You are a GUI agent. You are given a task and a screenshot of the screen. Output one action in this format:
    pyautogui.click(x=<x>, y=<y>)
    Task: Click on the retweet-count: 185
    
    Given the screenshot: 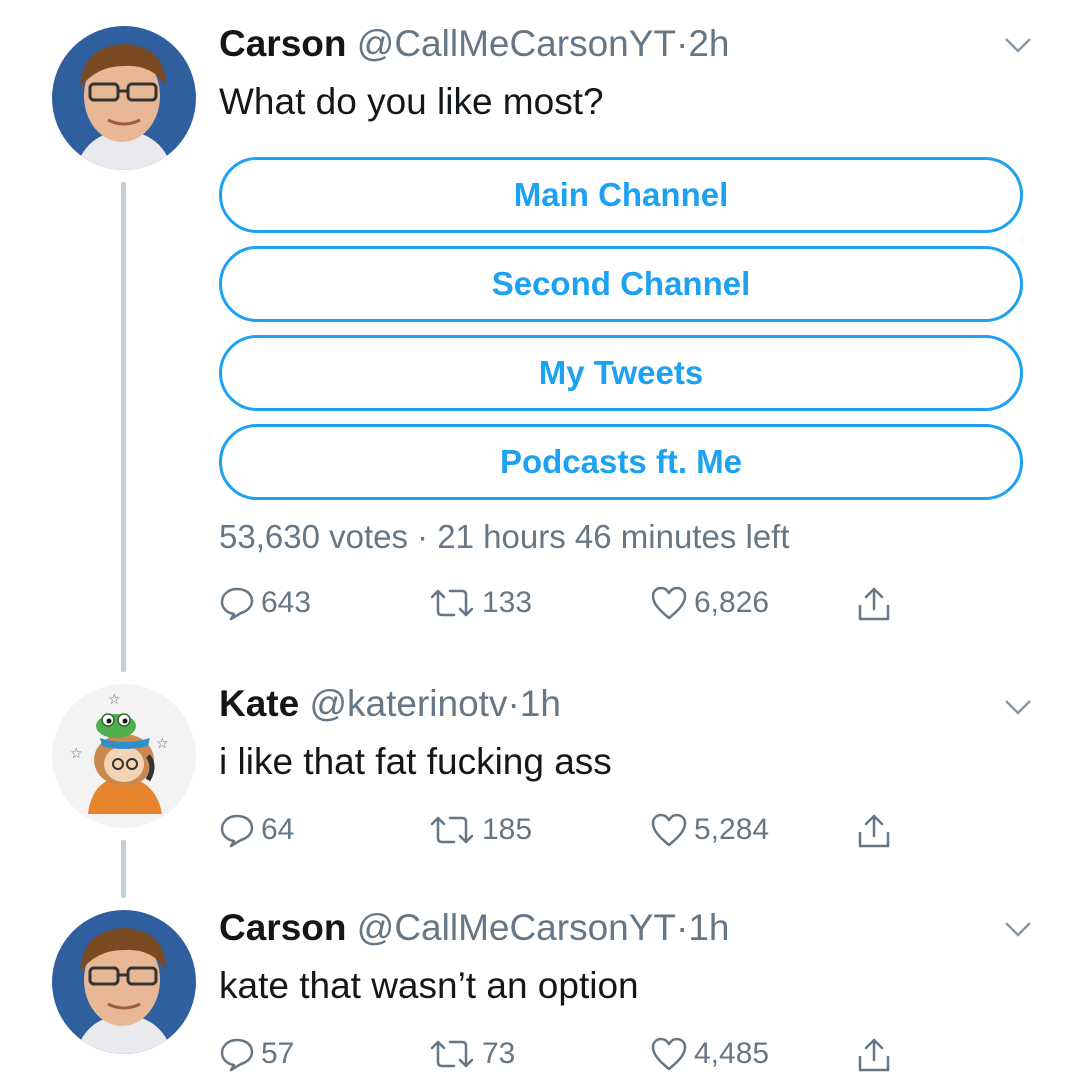 What is the action you would take?
    pyautogui.click(x=507, y=829)
    